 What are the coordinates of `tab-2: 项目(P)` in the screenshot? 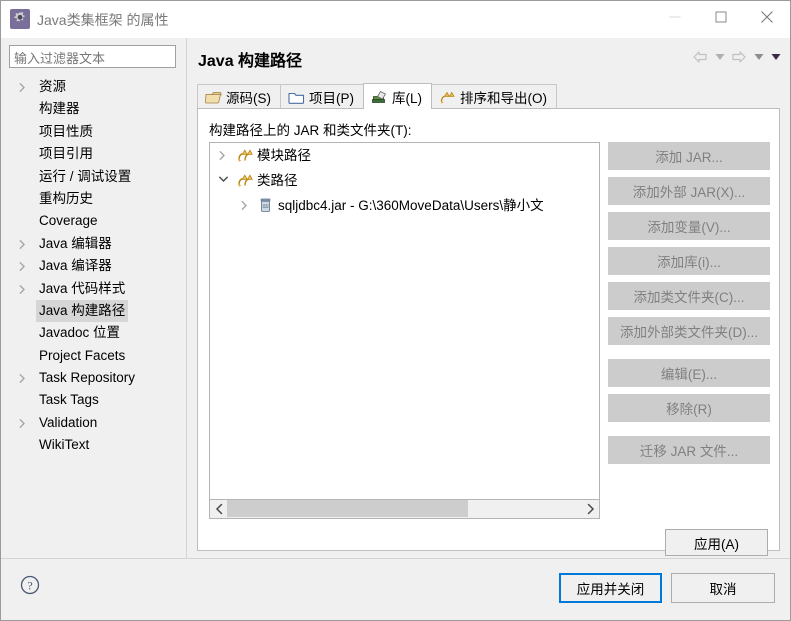 It's located at (322, 96).